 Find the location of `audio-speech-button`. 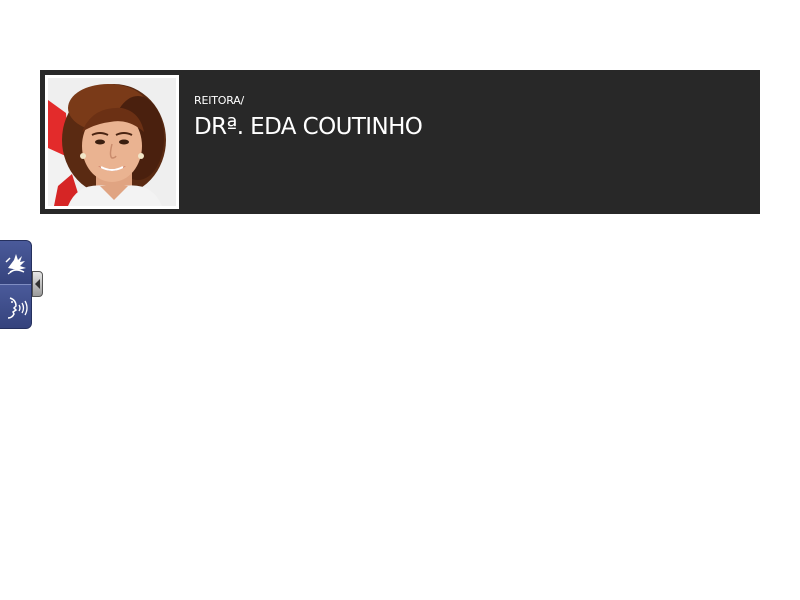

audio-speech-button is located at coordinates (15, 306).